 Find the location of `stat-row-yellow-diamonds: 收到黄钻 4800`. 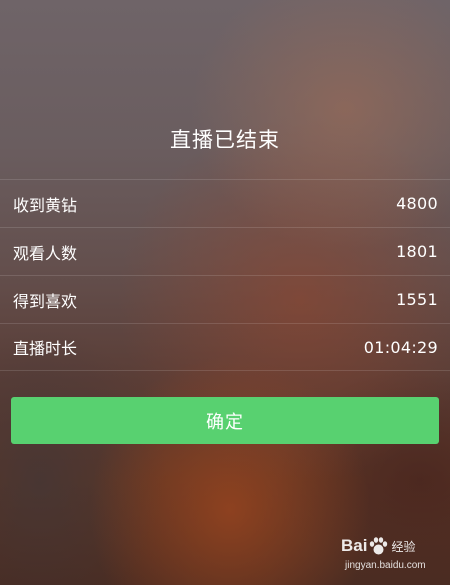

stat-row-yellow-diamonds: 收到黄钻 4800 is located at coordinates (225, 203).